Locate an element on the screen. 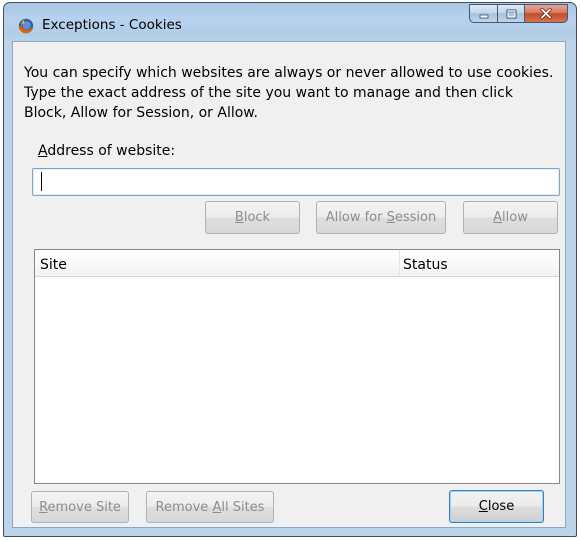  address-label: Address of website: is located at coordinates (106, 151).